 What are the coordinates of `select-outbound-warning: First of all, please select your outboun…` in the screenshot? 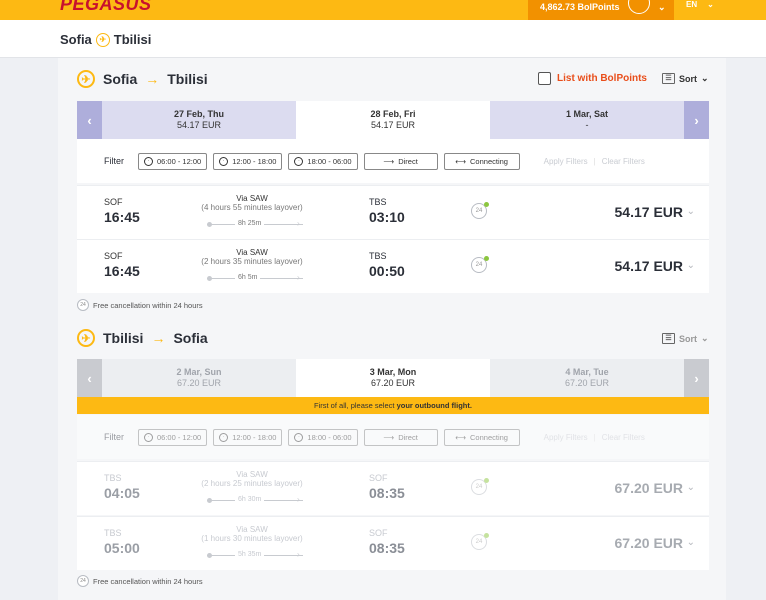 It's located at (393, 405).